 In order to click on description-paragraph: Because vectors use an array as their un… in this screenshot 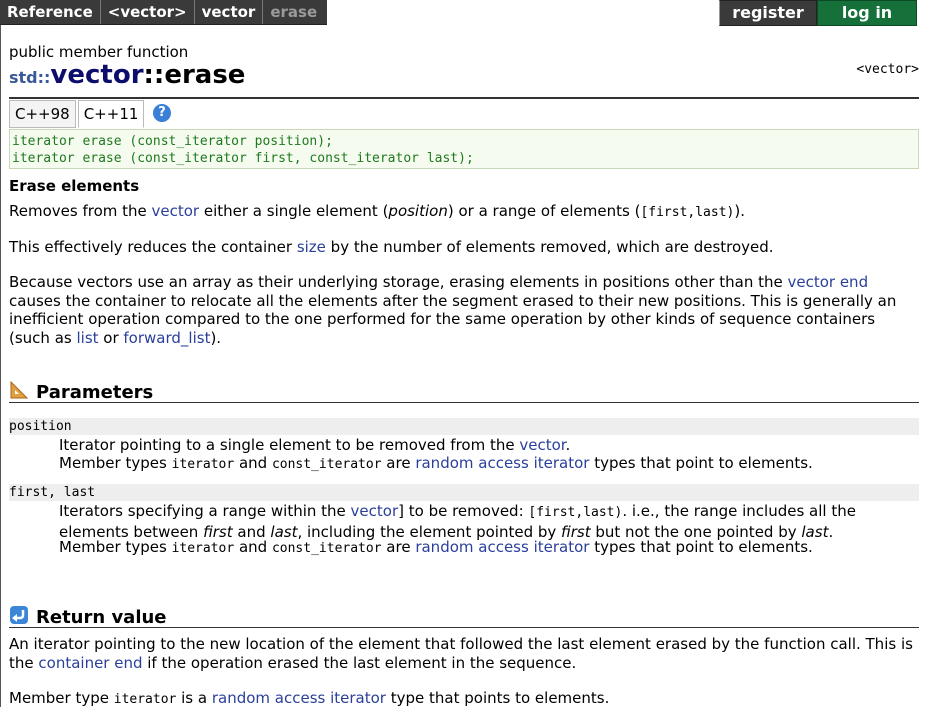, I will do `click(461, 310)`.